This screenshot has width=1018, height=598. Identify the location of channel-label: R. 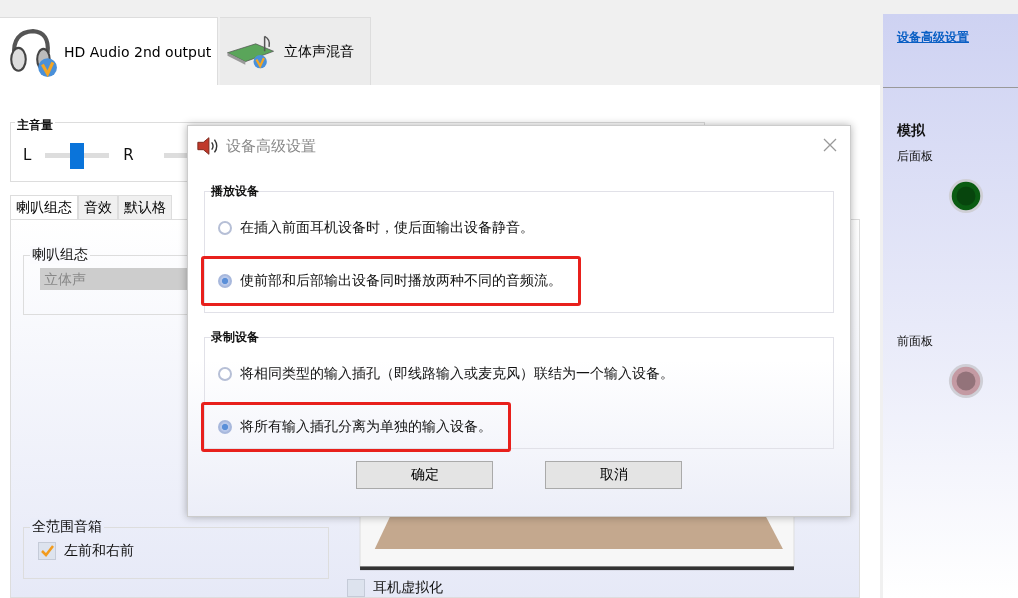
(128, 155).